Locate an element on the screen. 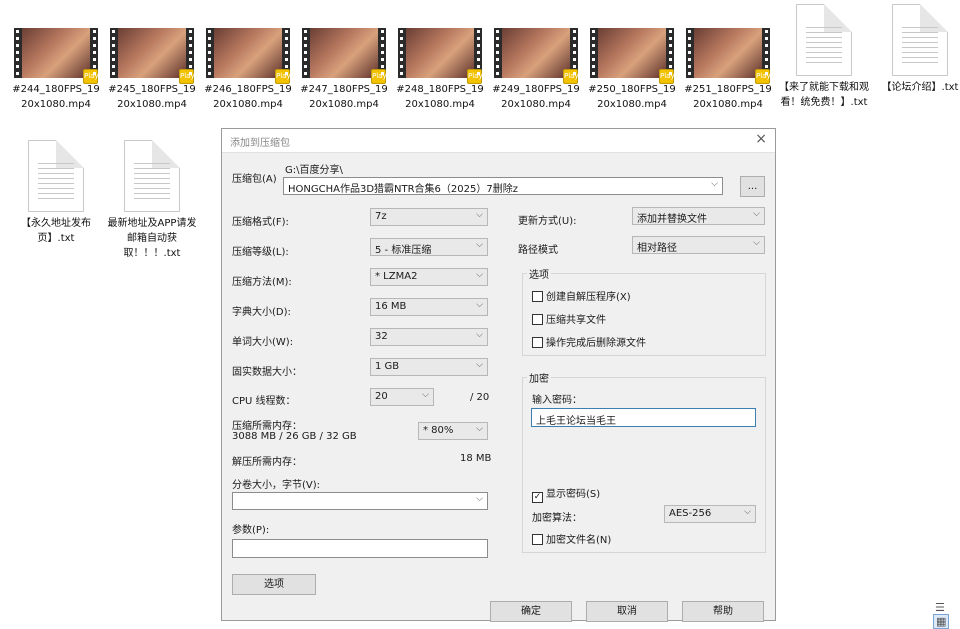 This screenshot has height=629, width=960. format-select: 7z ⌵ is located at coordinates (429, 217).